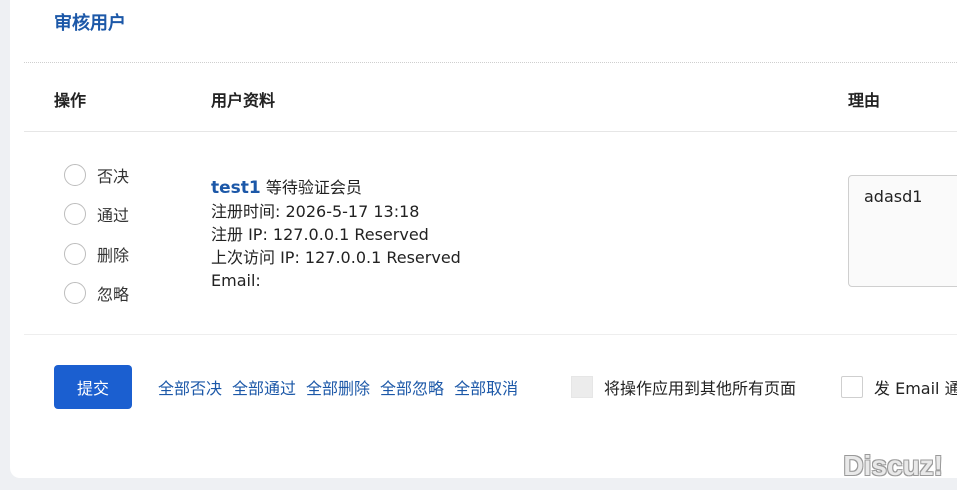 The image size is (957, 490). What do you see at coordinates (190, 387) in the screenshot?
I see `reject-all-link: 全部否决` at bounding box center [190, 387].